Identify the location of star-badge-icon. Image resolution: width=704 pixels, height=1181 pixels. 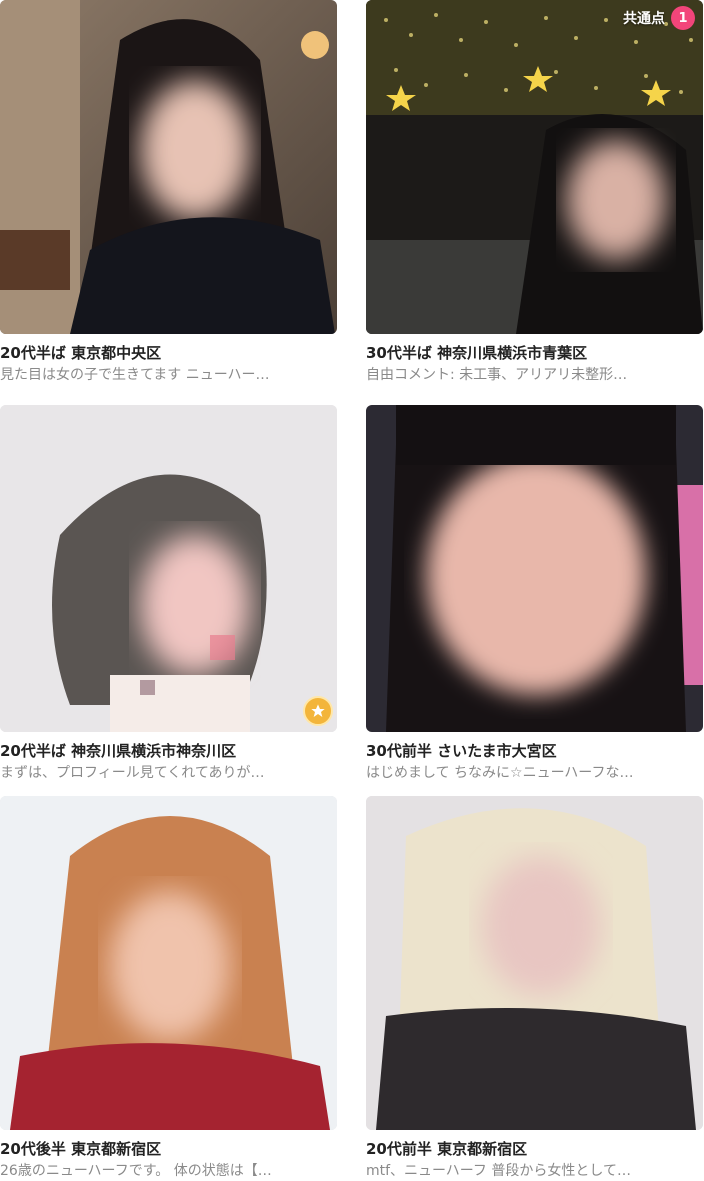
(318, 711).